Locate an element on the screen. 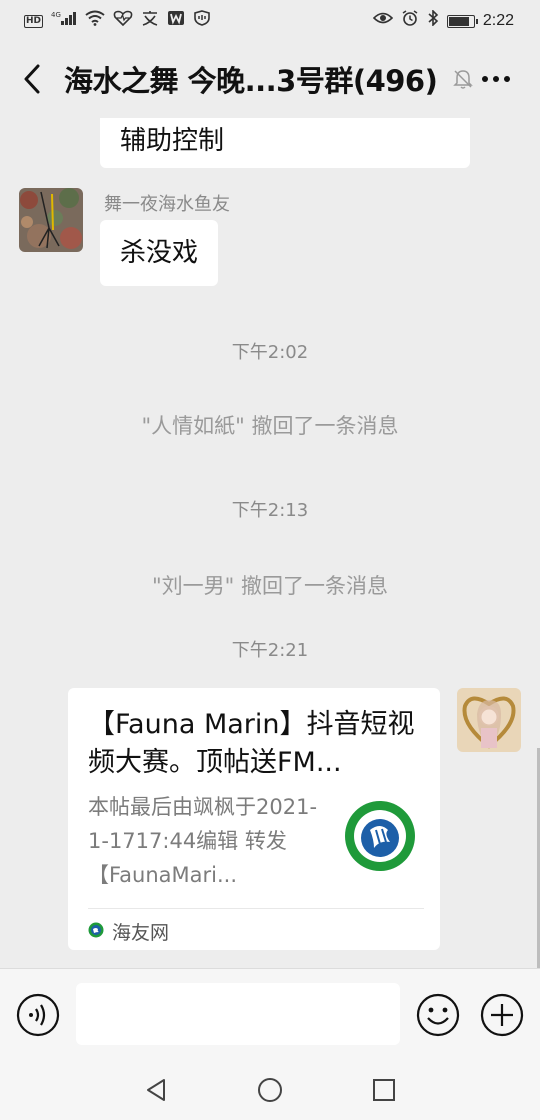 This screenshot has height=1120, width=540. chat-title: 海水之舞 今晚...3号群(496) is located at coordinates (251, 81).